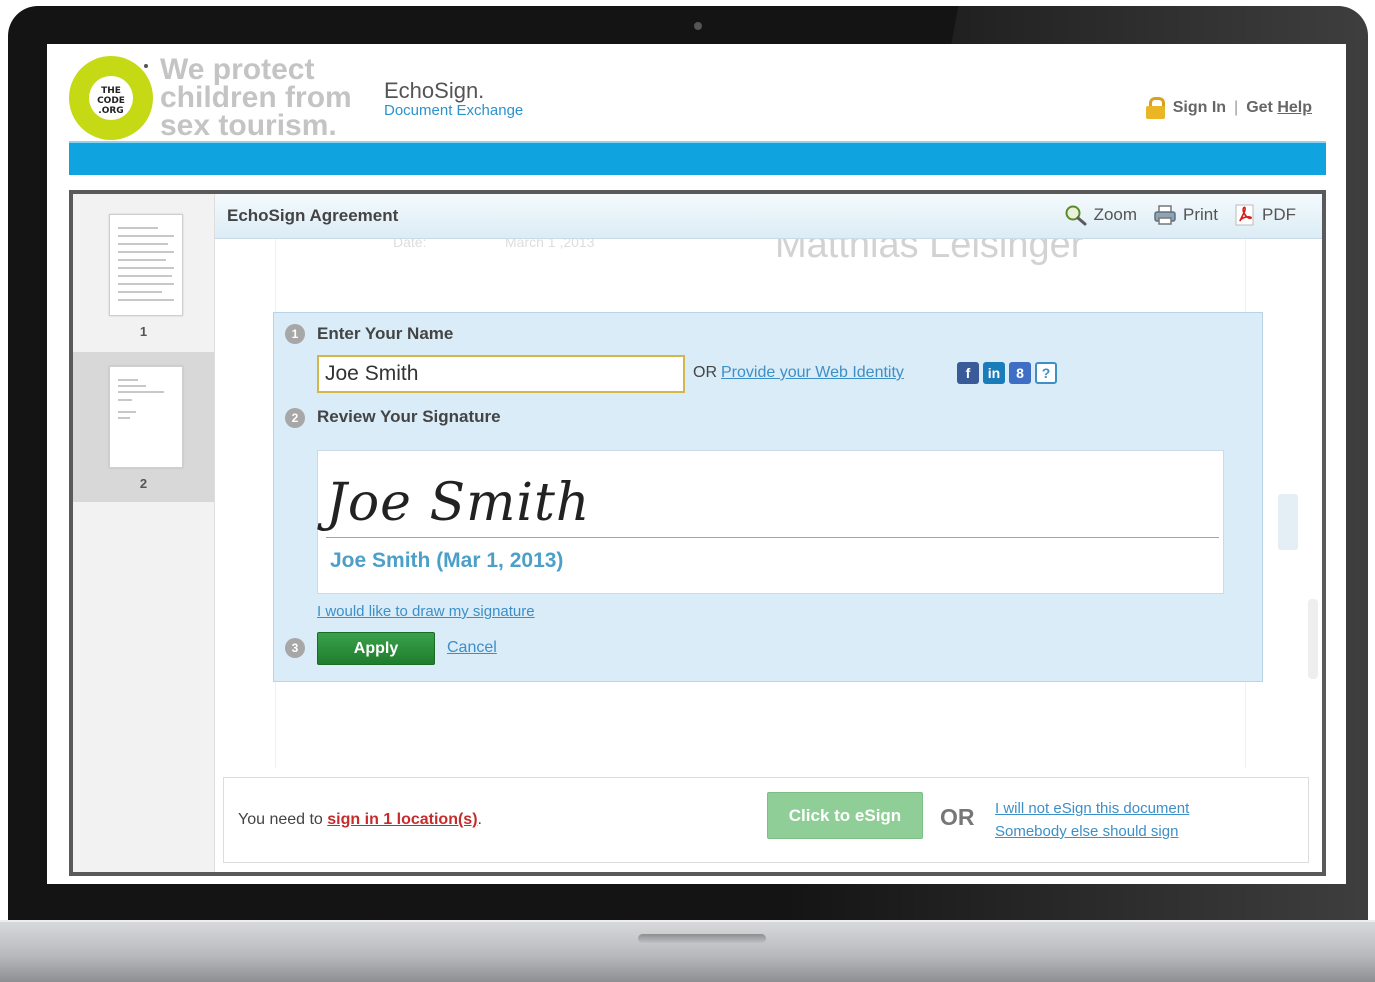 The height and width of the screenshot is (982, 1375). What do you see at coordinates (1007, 373) in the screenshot?
I see `social-identity-buttons: f in 8 ?` at bounding box center [1007, 373].